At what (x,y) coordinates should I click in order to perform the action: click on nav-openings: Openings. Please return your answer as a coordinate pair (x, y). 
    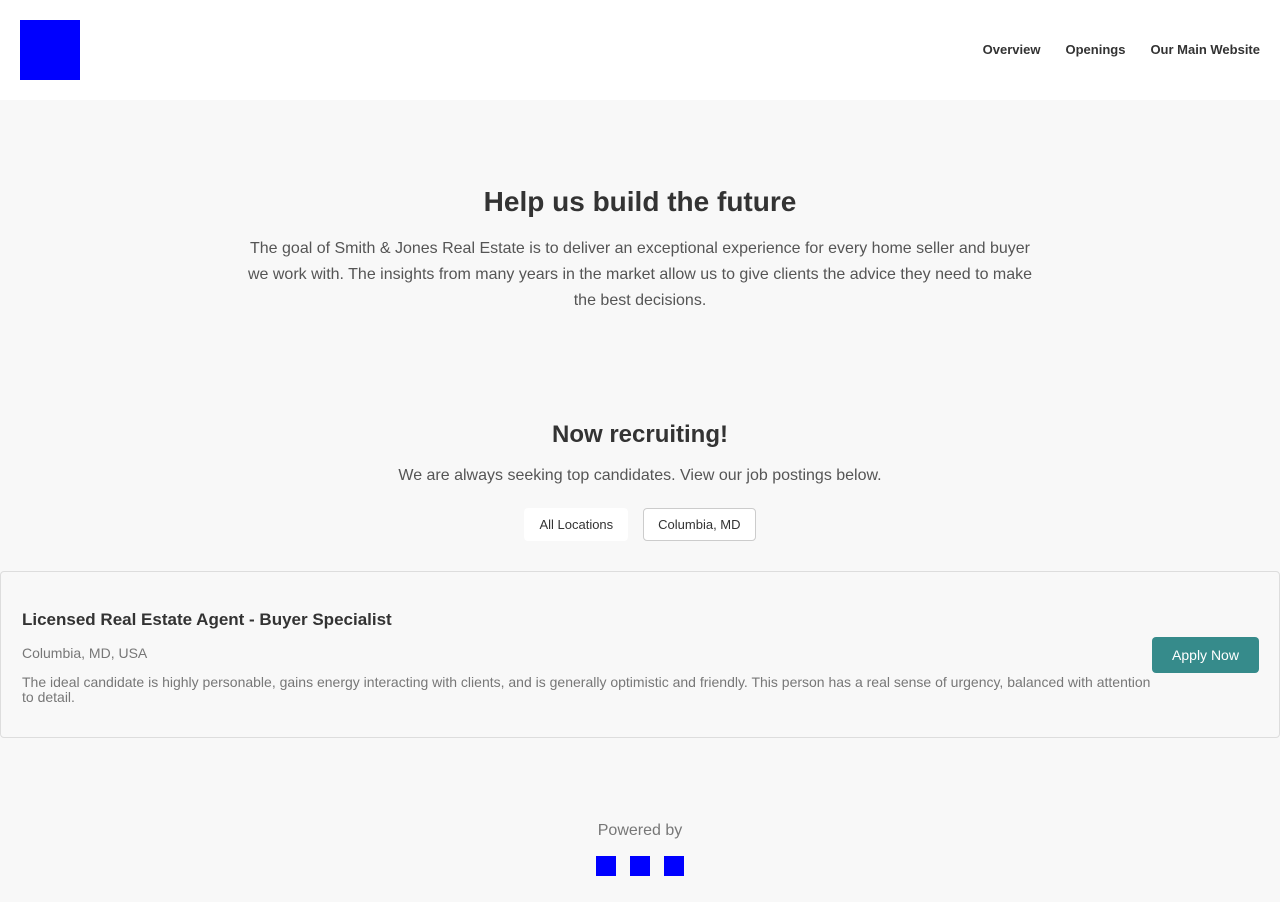
    Looking at the image, I should click on (1095, 49).